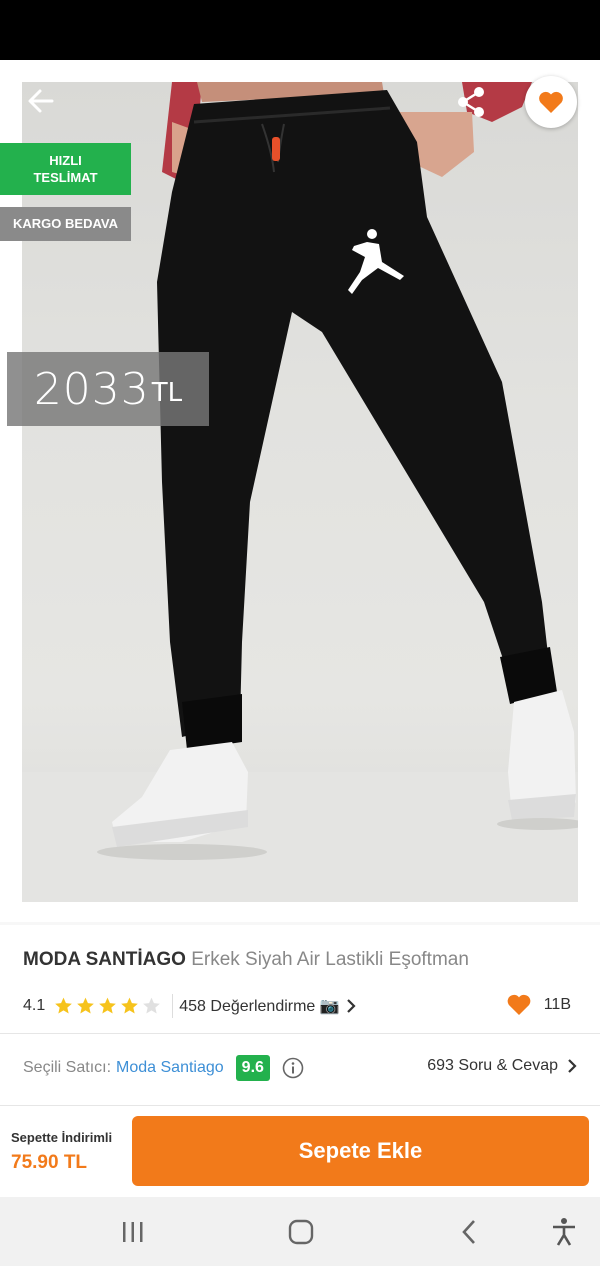 The height and width of the screenshot is (1266, 600). I want to click on product-name: Erkek Siyah Air Lastikli Eşoftman, so click(330, 959).